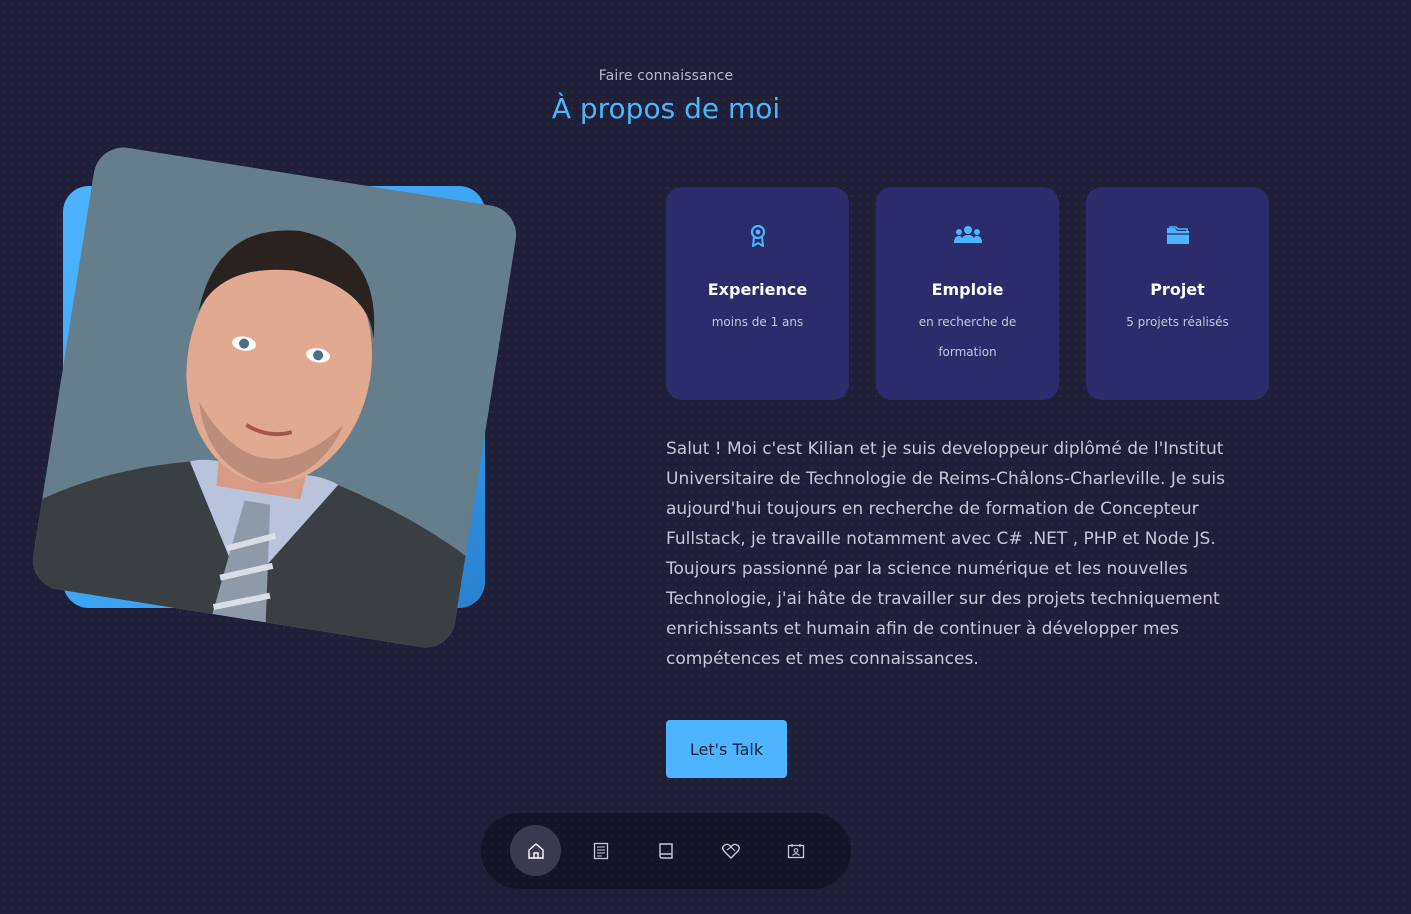 The width and height of the screenshot is (1411, 914). I want to click on card-title: Experience, so click(757, 289).